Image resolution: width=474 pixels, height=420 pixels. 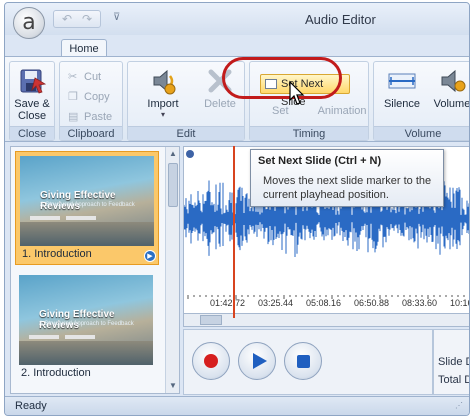 What do you see at coordinates (276, 303) in the screenshot?
I see `timeline-tick-label: 03:25.44` at bounding box center [276, 303].